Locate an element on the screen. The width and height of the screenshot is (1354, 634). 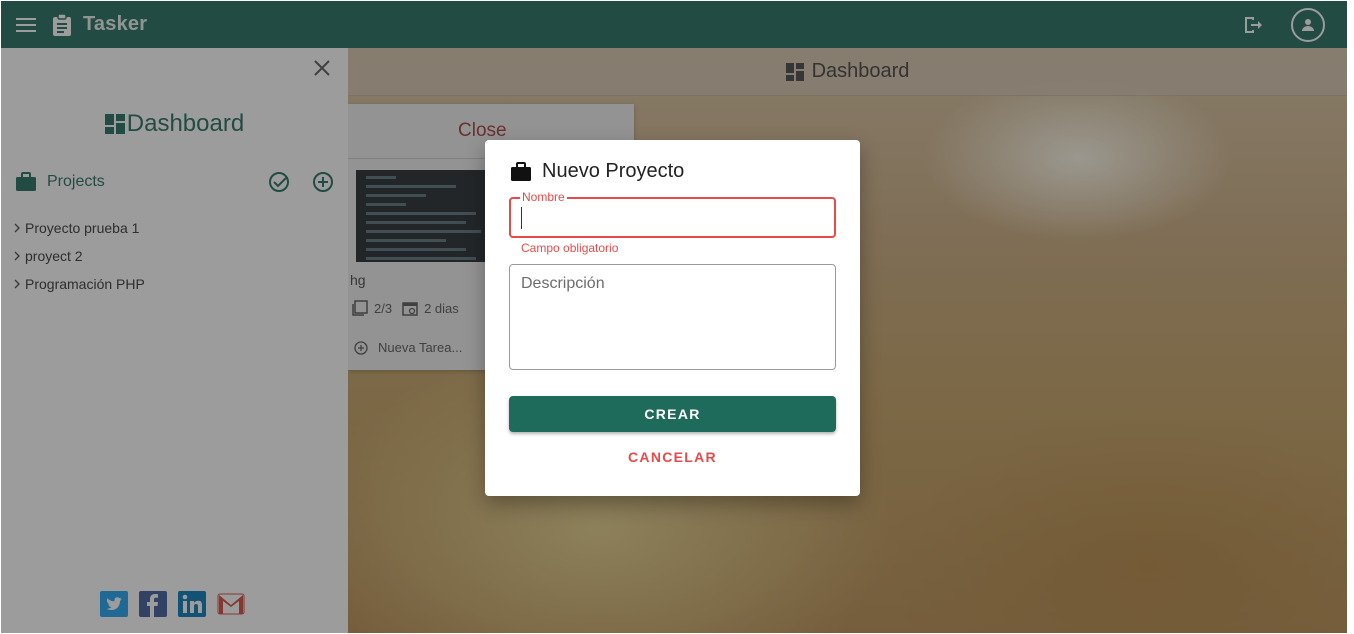
create-button: CREAR is located at coordinates (672, 414).